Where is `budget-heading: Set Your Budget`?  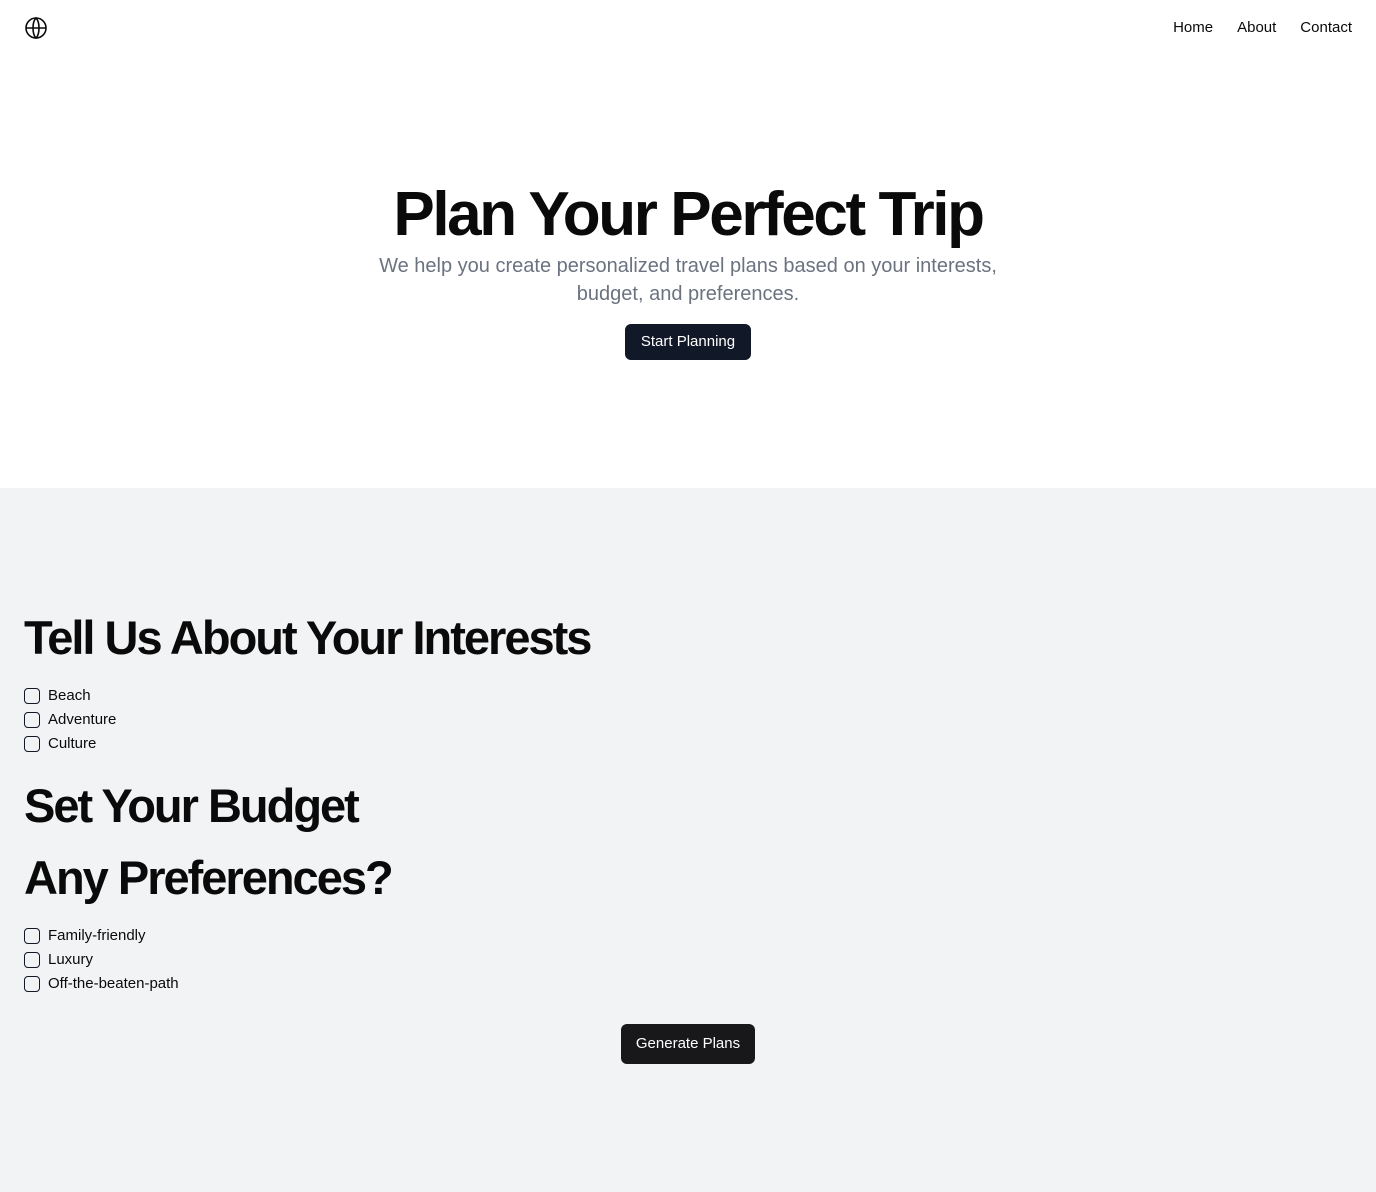
budget-heading: Set Your Budget is located at coordinates (192, 805).